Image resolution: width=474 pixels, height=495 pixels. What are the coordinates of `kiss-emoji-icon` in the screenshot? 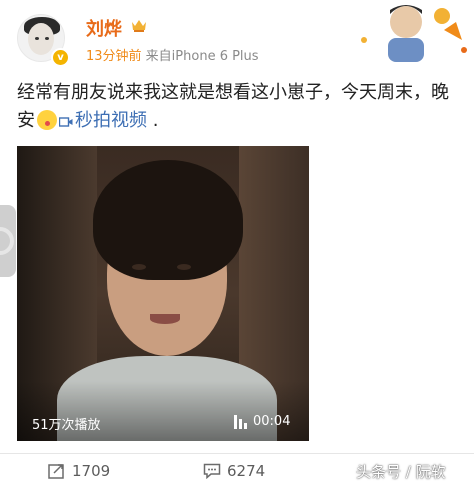 It's located at (47, 120).